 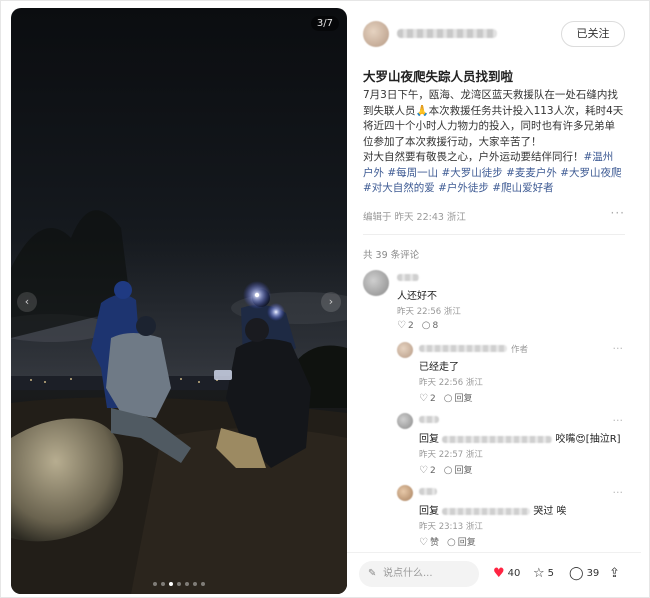 I want to click on hashtag-line: 户外 #每周一山 #大罗山徒步 #麦麦户外 #大罗山夜爬, so click(x=497, y=174).